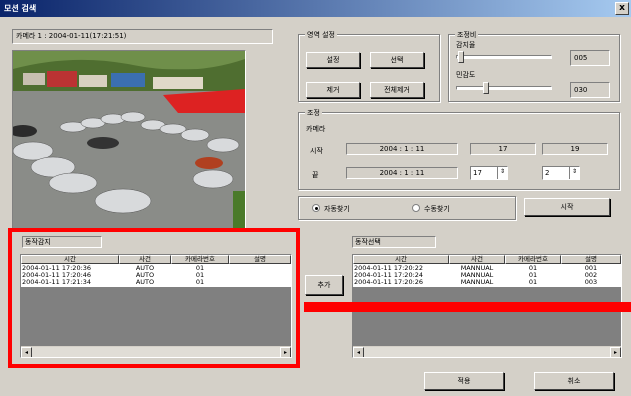 This screenshot has height=396, width=631. Describe the element at coordinates (402, 173) in the screenshot. I see `end-date-field: 2004 : 1 : 11` at that location.